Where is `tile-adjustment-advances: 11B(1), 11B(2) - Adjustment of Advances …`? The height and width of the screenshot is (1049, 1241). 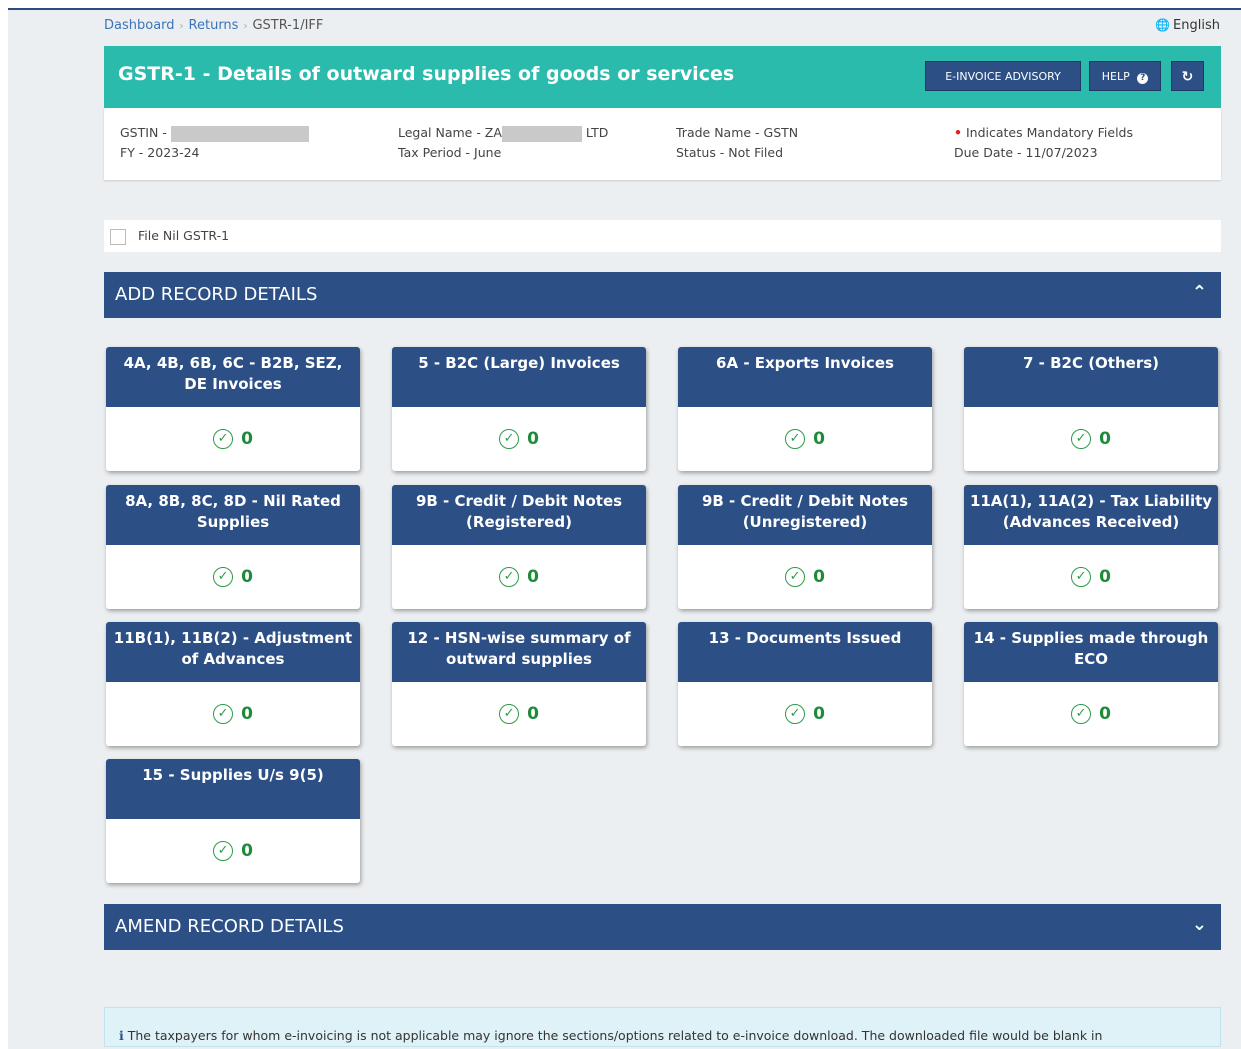 tile-adjustment-advances: 11B(1), 11B(2) - Adjustment of Advances … is located at coordinates (233, 684).